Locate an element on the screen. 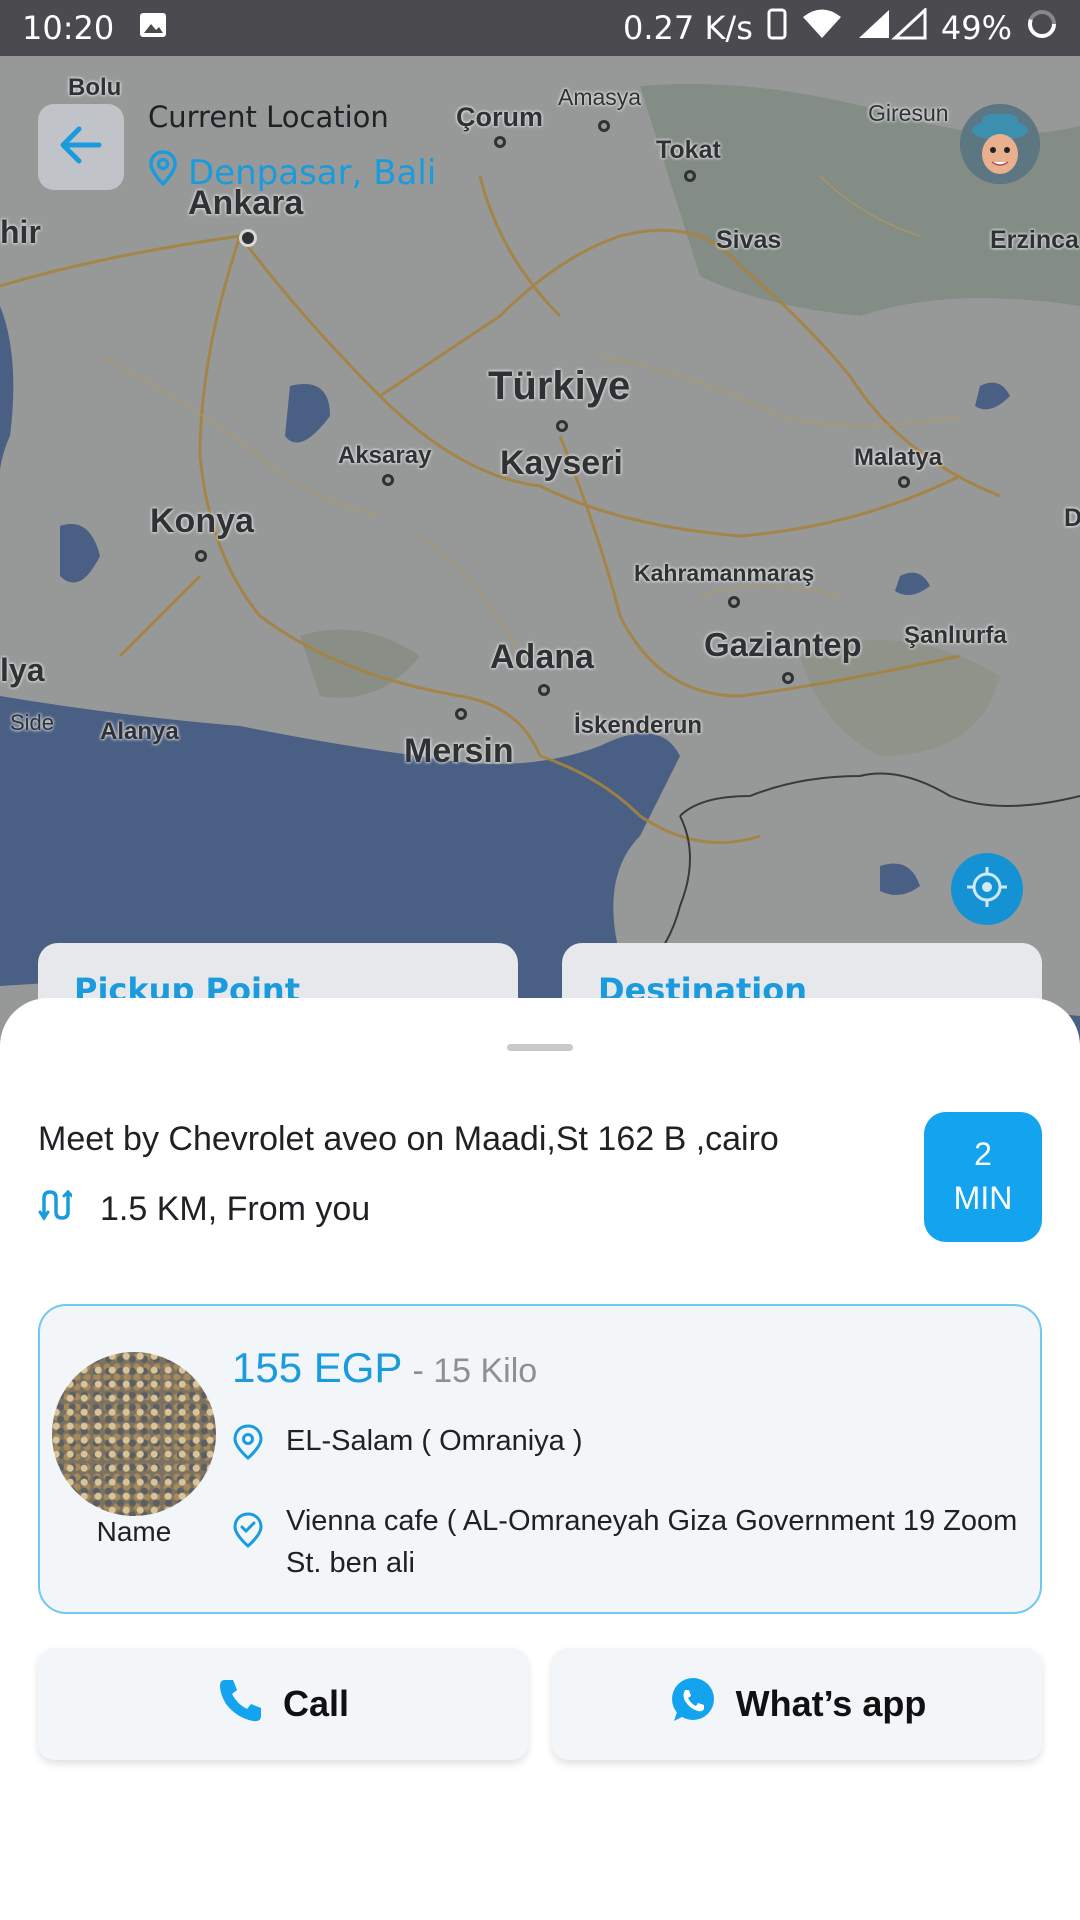 Image resolution: width=1080 pixels, height=1920 pixels. pickup-row: EL-Salam ( Omraniya ) is located at coordinates (407, 1446).